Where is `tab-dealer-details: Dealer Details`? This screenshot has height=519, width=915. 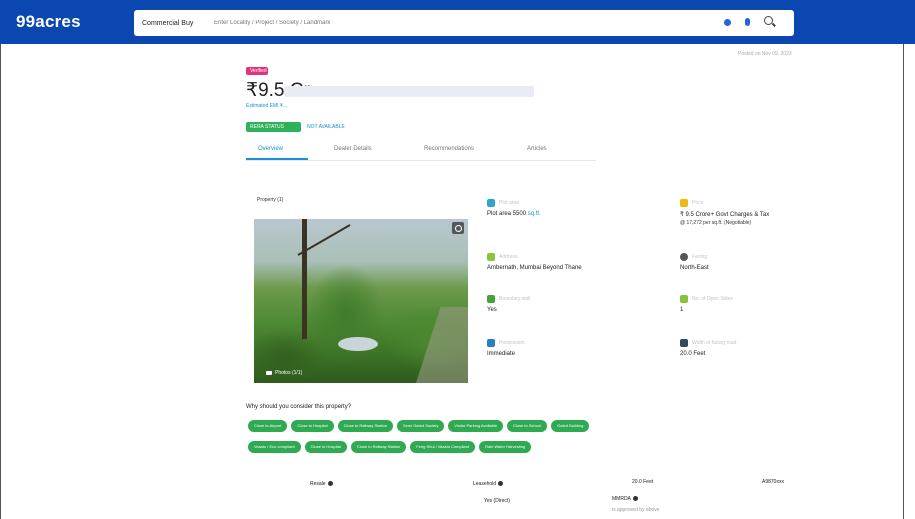
tab-dealer-details: Dealer Details is located at coordinates (353, 149).